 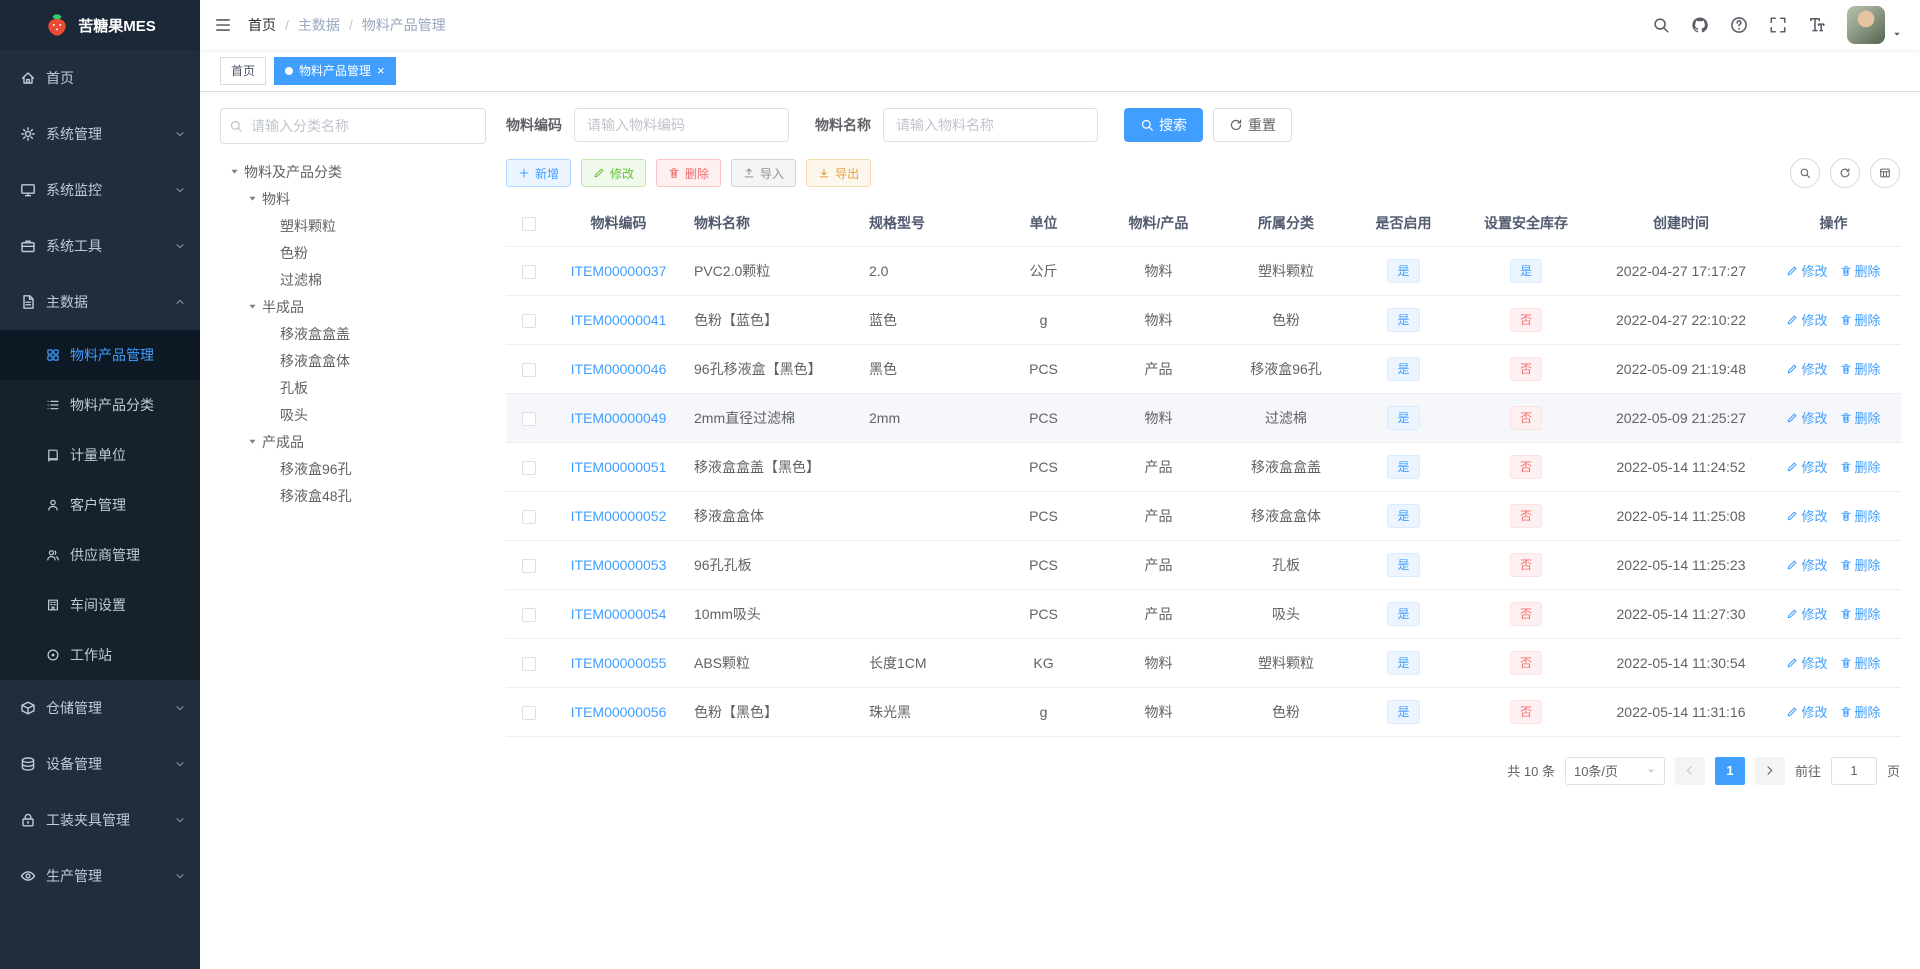 What do you see at coordinates (353, 306) in the screenshot?
I see `tree-node: 半成品` at bounding box center [353, 306].